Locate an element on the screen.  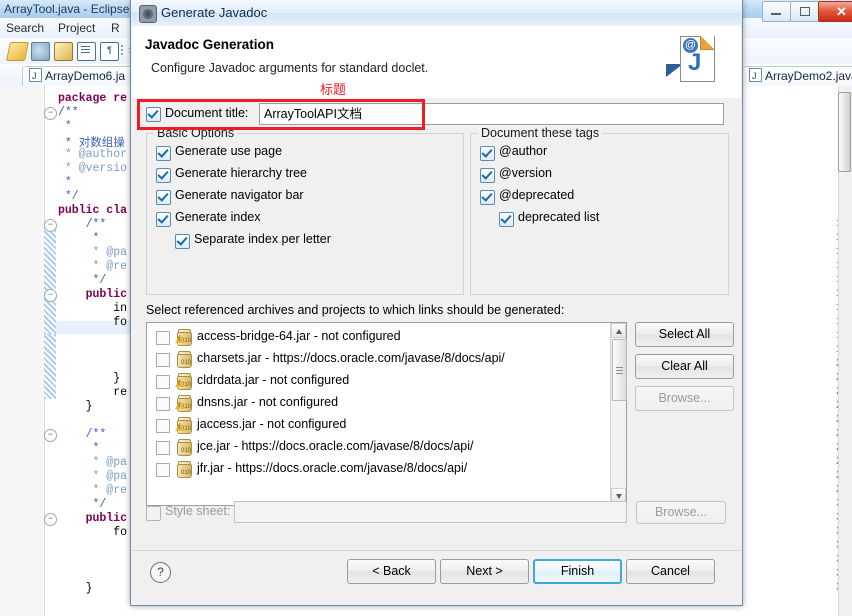
editor-vertical-scrollbar is located at coordinates (845, 351).